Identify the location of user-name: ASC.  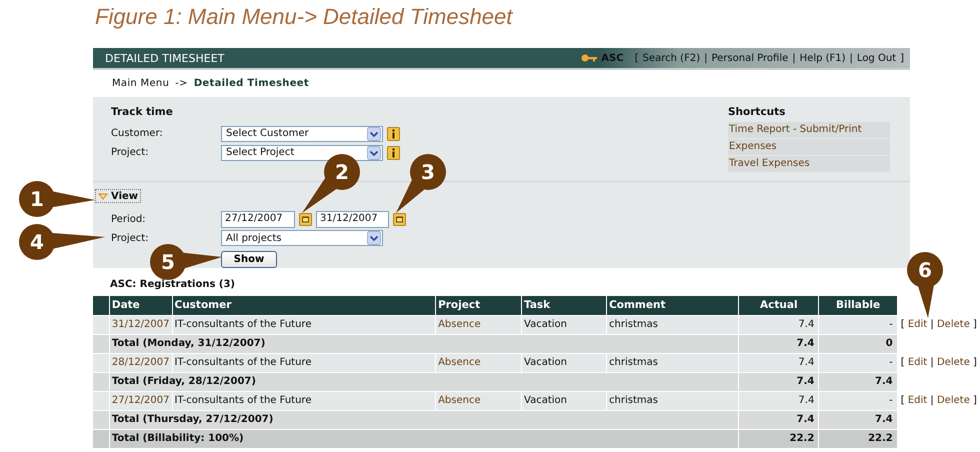
(612, 58).